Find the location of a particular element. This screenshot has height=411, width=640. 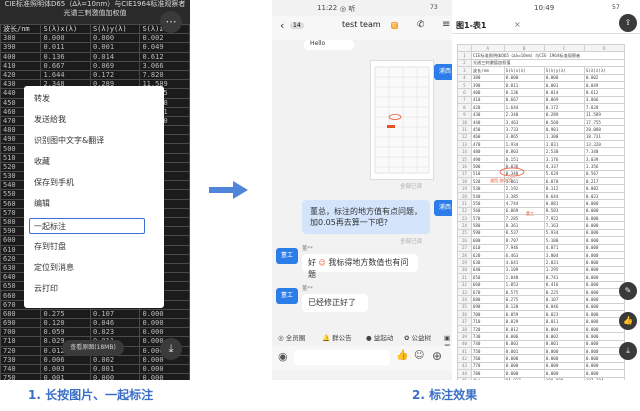

sheet-title-line1: CIE标准照明体D65（Δλ=10nm）与CIE1964标准观察者 is located at coordinates (95, 4).